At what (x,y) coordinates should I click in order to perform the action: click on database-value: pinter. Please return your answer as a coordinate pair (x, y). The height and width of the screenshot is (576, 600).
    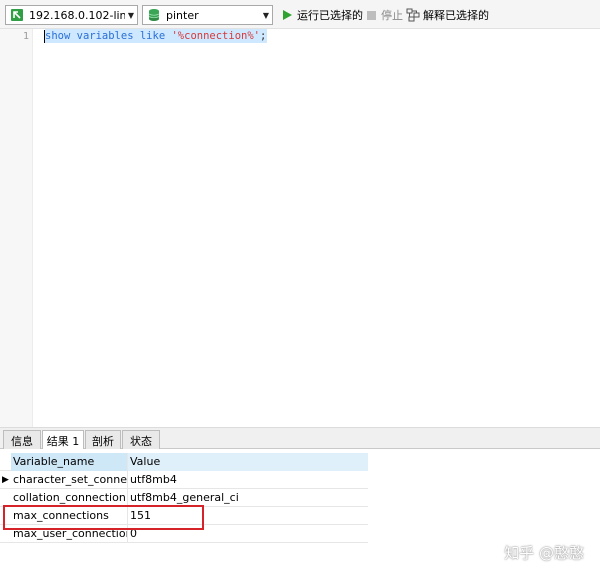
    Looking at the image, I should click on (182, 15).